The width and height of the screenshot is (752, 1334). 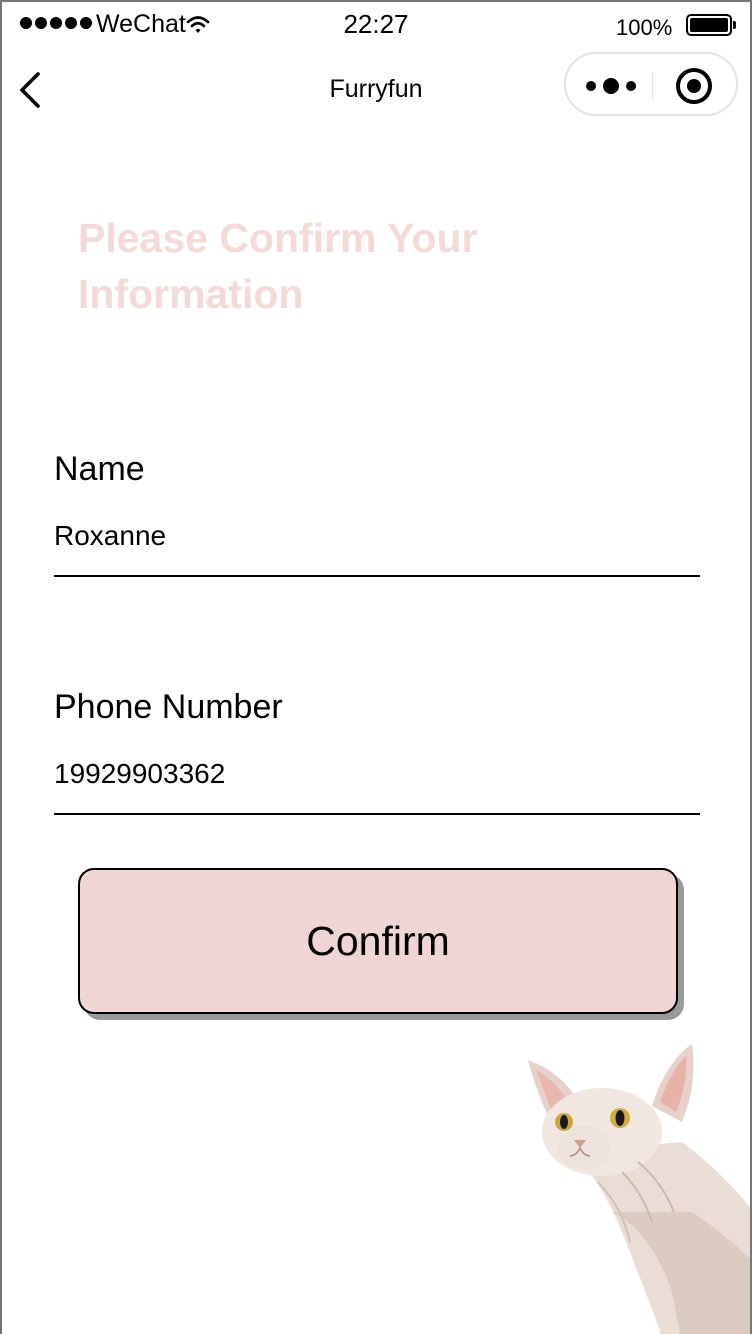 What do you see at coordinates (168, 707) in the screenshot?
I see `phone-label: Phone Number` at bounding box center [168, 707].